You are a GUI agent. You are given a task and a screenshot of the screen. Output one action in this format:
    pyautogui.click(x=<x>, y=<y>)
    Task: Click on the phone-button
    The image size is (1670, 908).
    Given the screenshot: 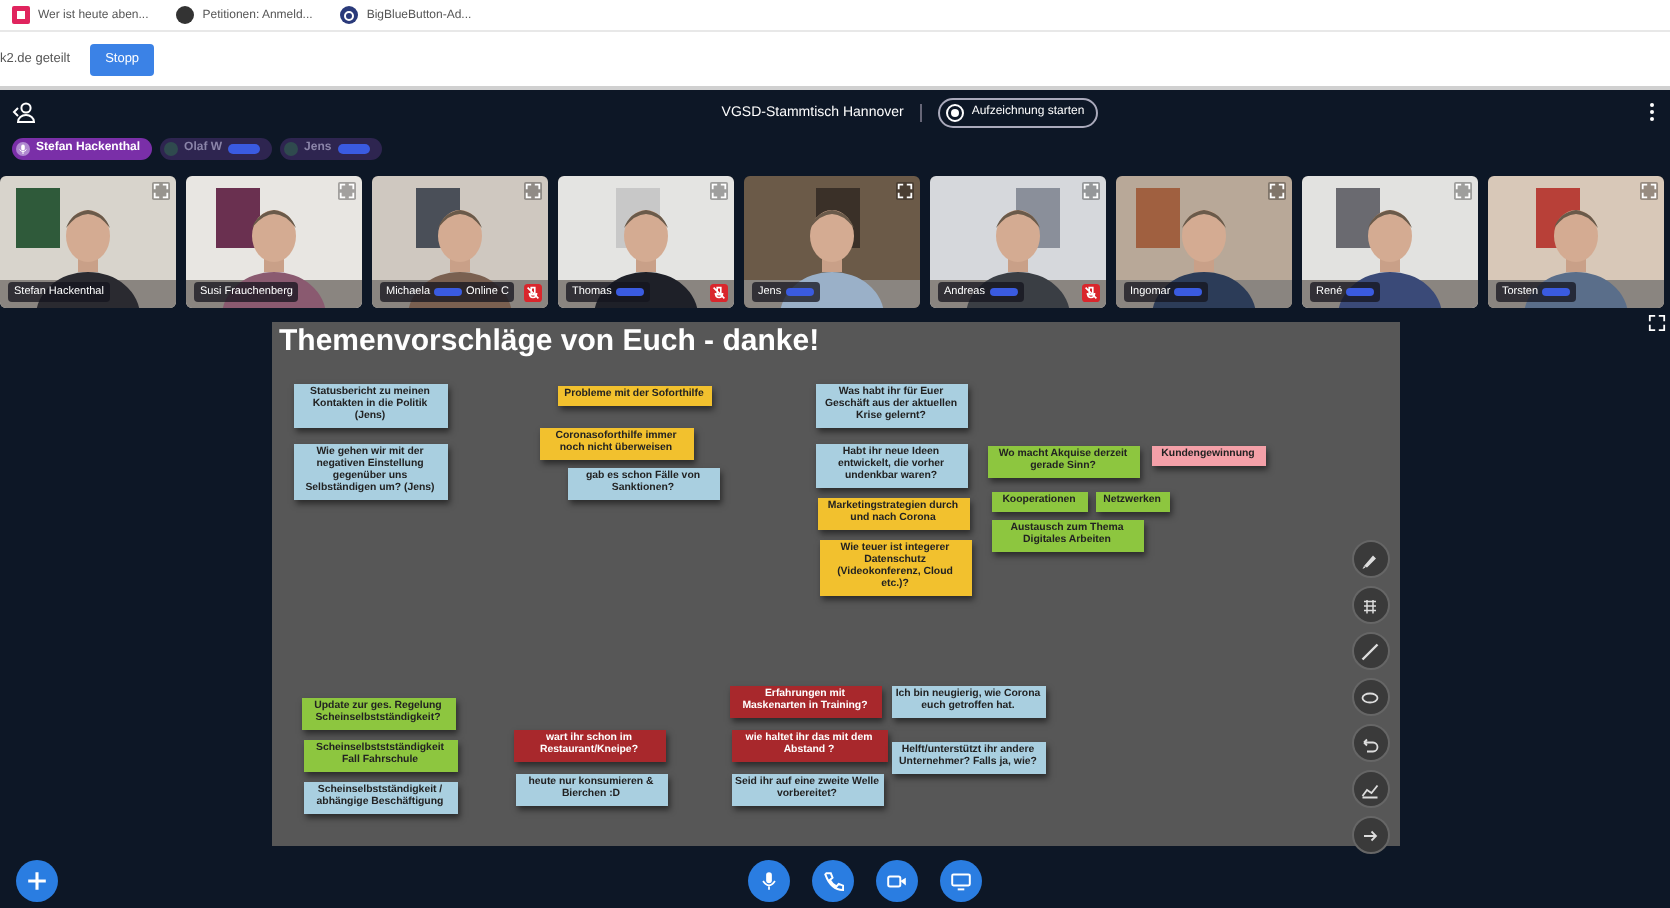 What is the action you would take?
    pyautogui.click(x=833, y=880)
    